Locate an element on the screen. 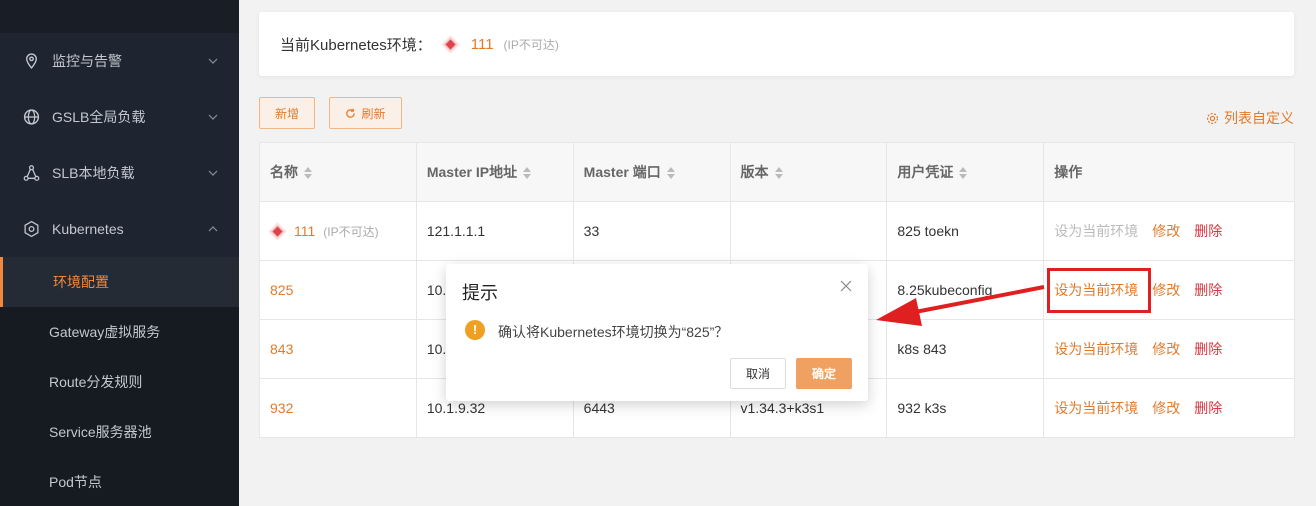 This screenshot has height=506, width=1316. column-customize-label: 列表自定义 is located at coordinates (1259, 118).